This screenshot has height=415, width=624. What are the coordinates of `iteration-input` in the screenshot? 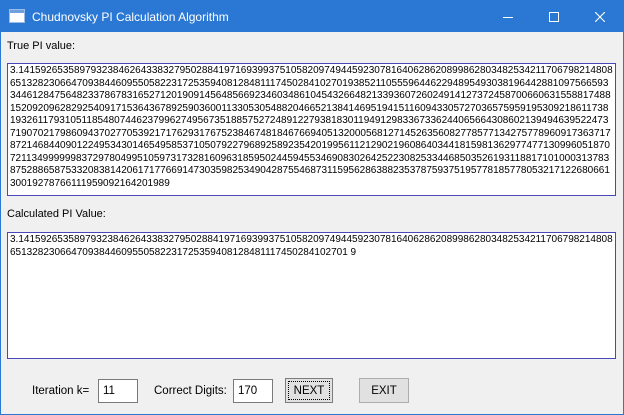 It's located at (118, 391).